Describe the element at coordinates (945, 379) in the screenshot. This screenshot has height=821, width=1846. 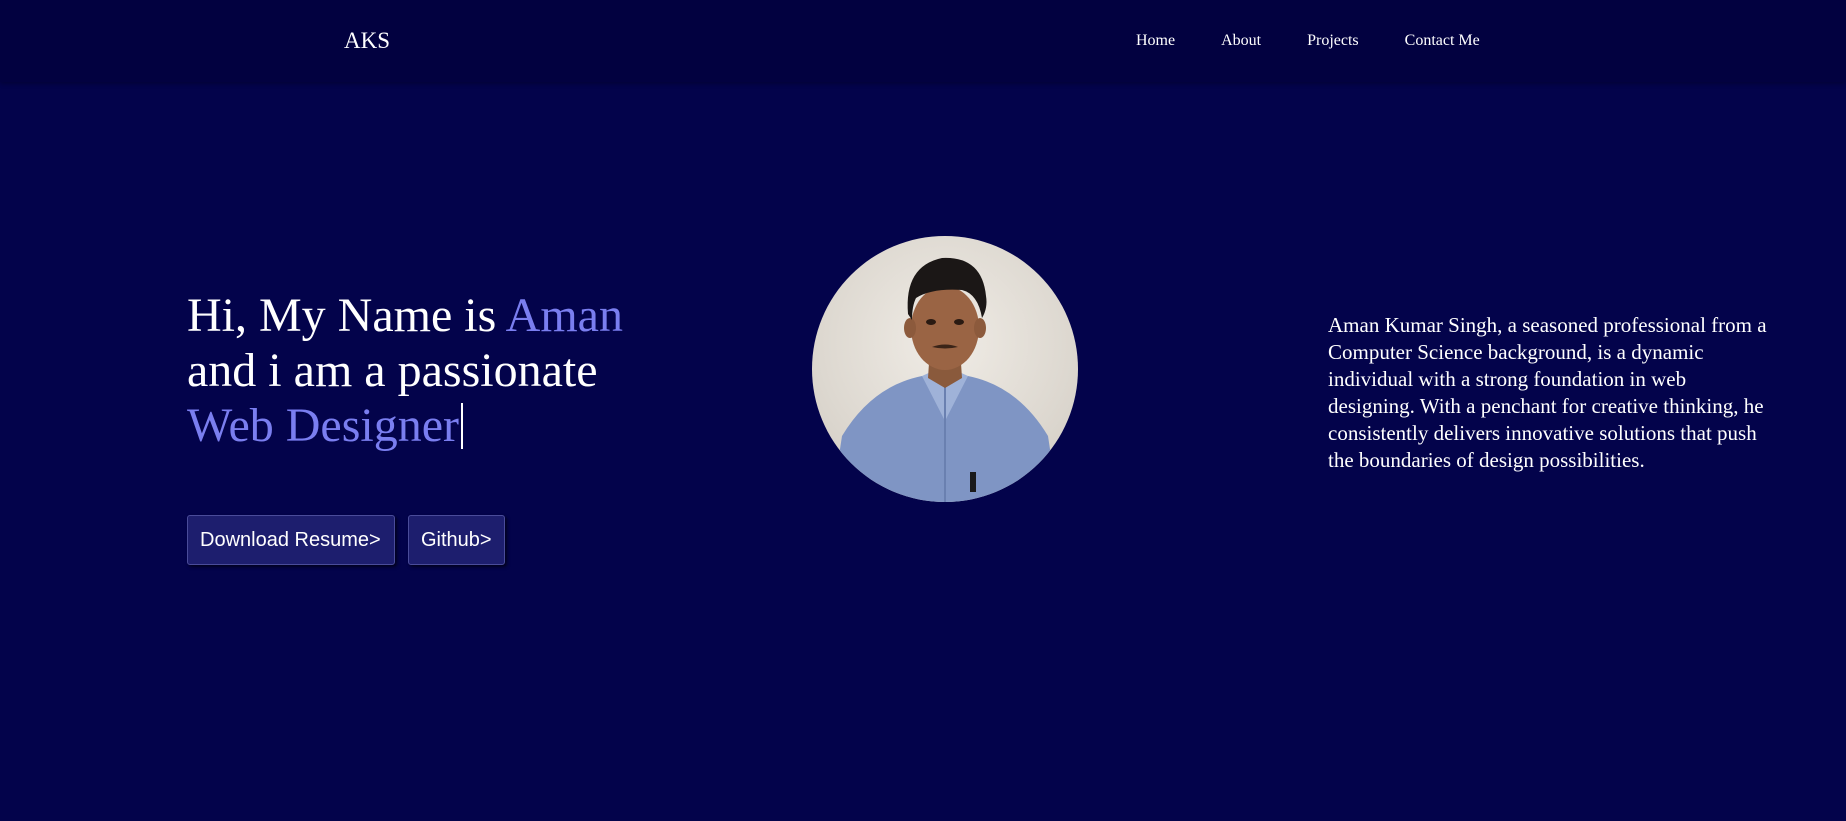
I see `person-portrait-icon` at that location.